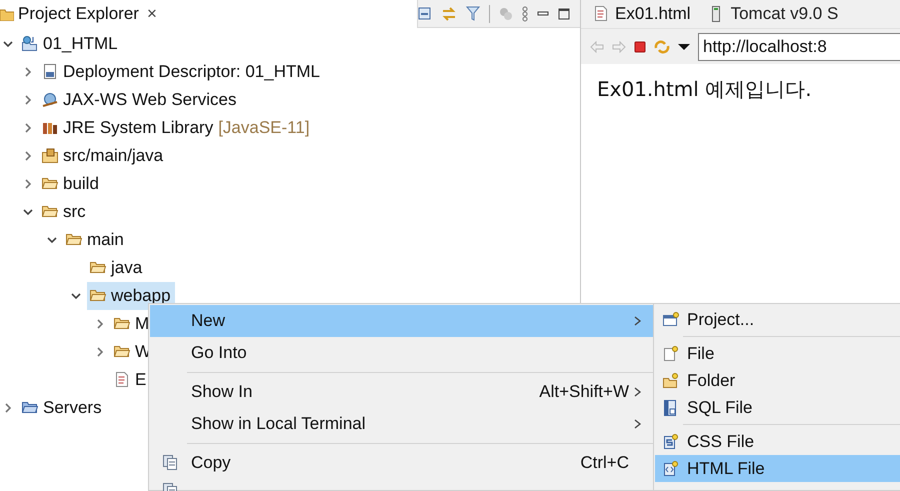 This screenshot has width=900, height=491. What do you see at coordinates (401, 463) in the screenshot?
I see `menu-item: Copy Ctrl+C` at bounding box center [401, 463].